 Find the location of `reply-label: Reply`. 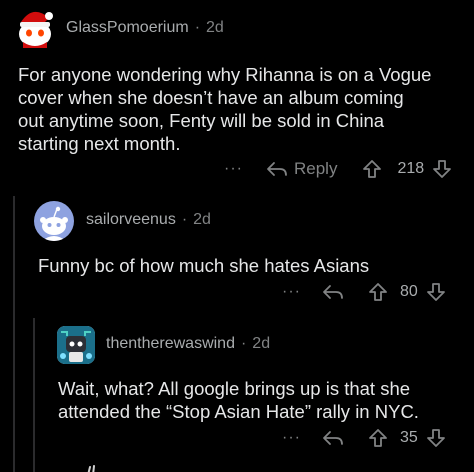

reply-label: Reply is located at coordinates (316, 168).